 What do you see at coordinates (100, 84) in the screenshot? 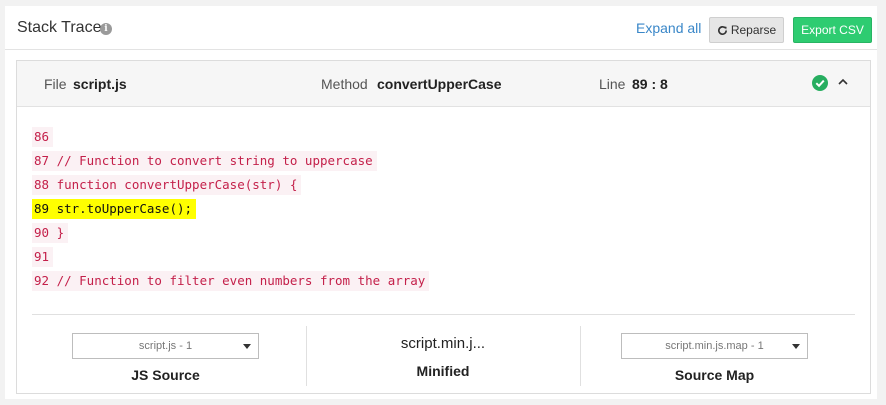
I see `file-value: script.js` at bounding box center [100, 84].